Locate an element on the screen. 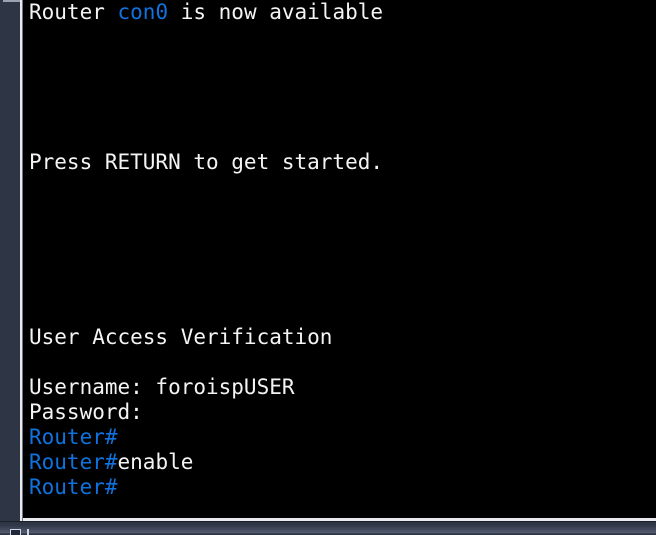  console-text-run: Press RETURN to get started. is located at coordinates (206, 162).